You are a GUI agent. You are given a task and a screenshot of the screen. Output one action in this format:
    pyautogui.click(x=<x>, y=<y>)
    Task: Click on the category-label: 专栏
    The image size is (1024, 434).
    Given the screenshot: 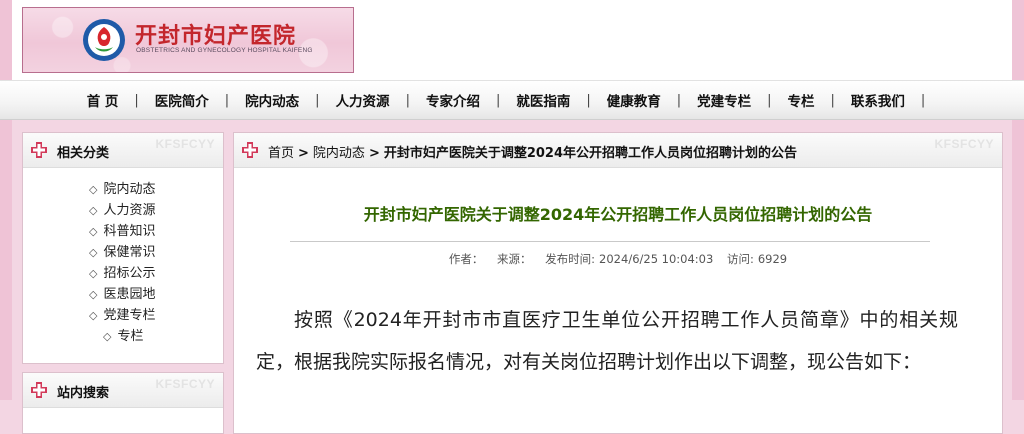 What is the action you would take?
    pyautogui.click(x=130, y=336)
    